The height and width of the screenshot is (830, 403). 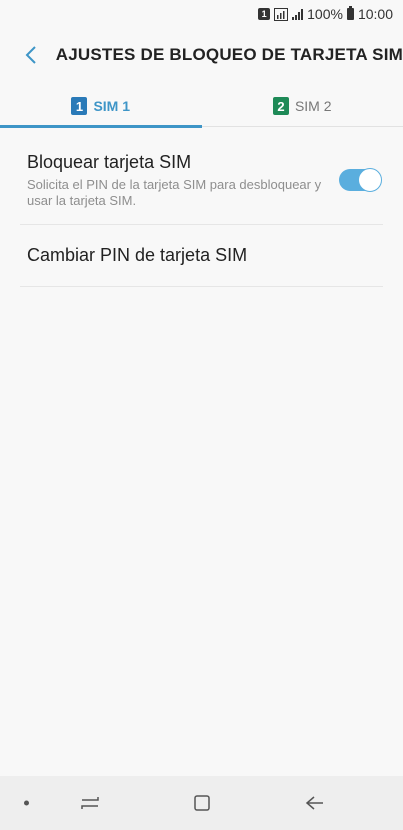 What do you see at coordinates (109, 161) in the screenshot?
I see `lock-sim-title: Bloquear tarjeta SIM` at bounding box center [109, 161].